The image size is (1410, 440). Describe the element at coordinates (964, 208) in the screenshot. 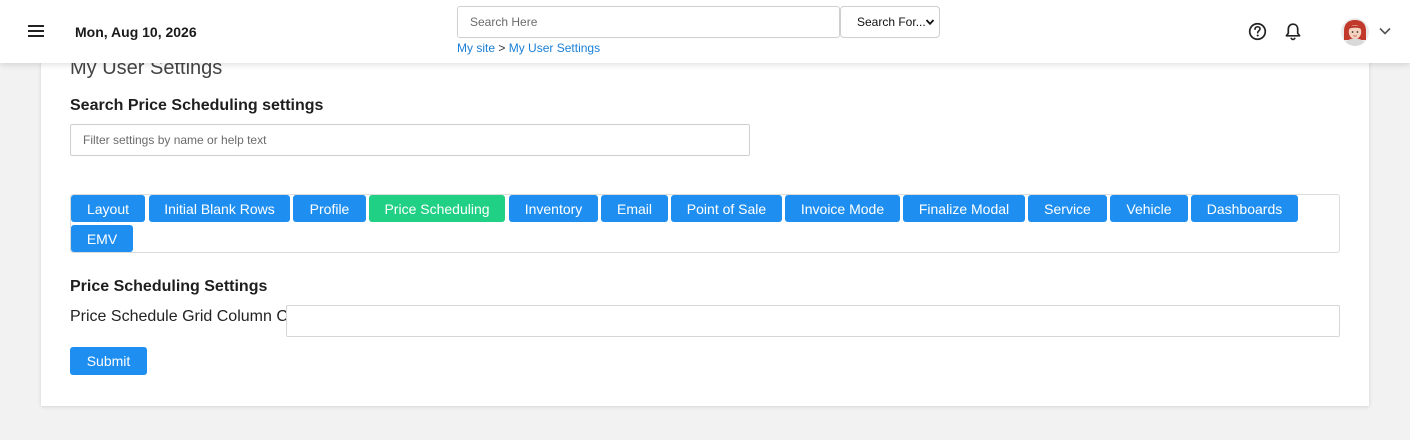

I see `tab-finalize-modal: Finalize Modal` at that location.